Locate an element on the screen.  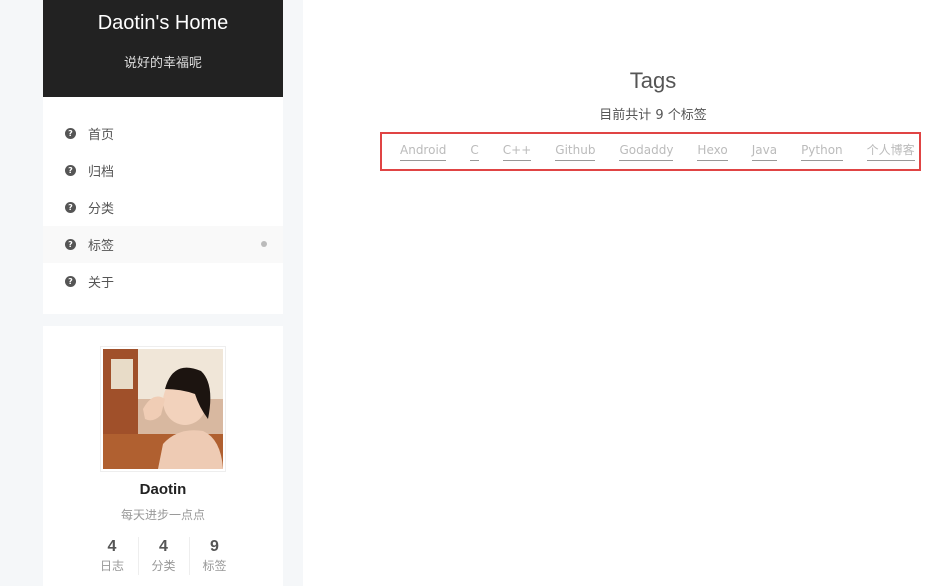
menu-item-home: ? 首页 is located at coordinates (163, 133).